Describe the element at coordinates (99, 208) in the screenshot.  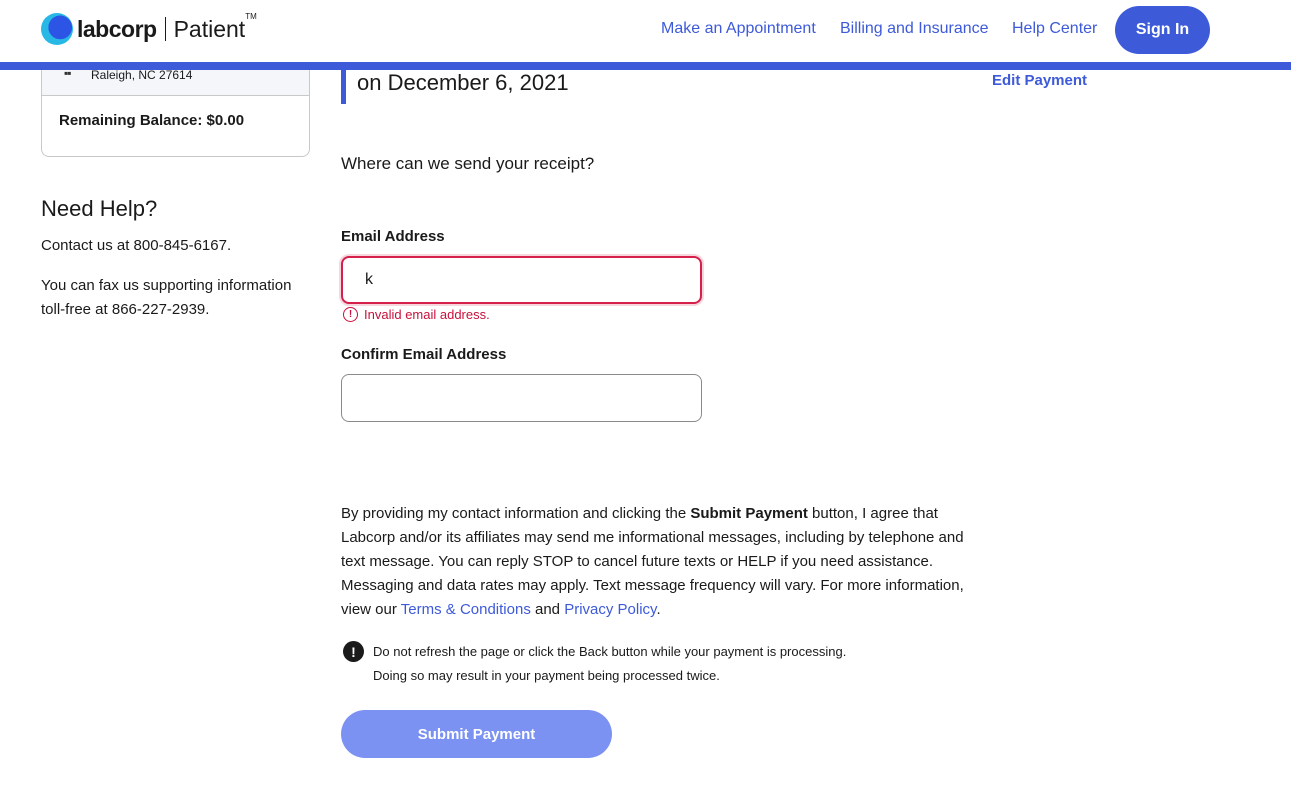
I see `need-help-title: Need Help?` at that location.